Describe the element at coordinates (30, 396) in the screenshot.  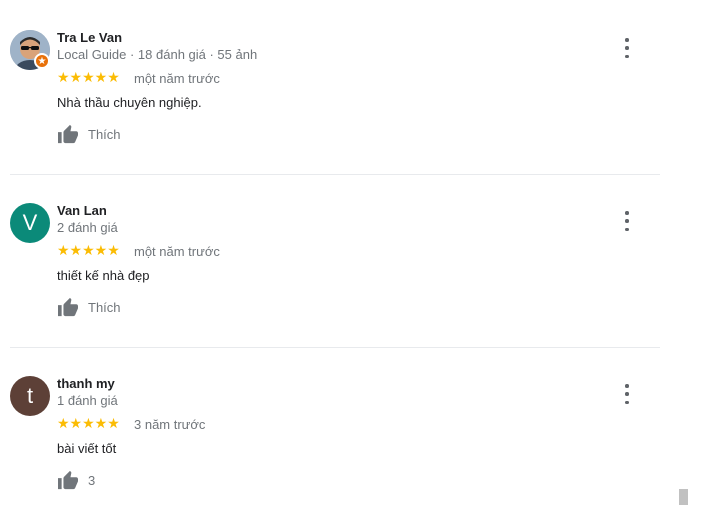
I see `reviewer-avatar-letter: t` at that location.